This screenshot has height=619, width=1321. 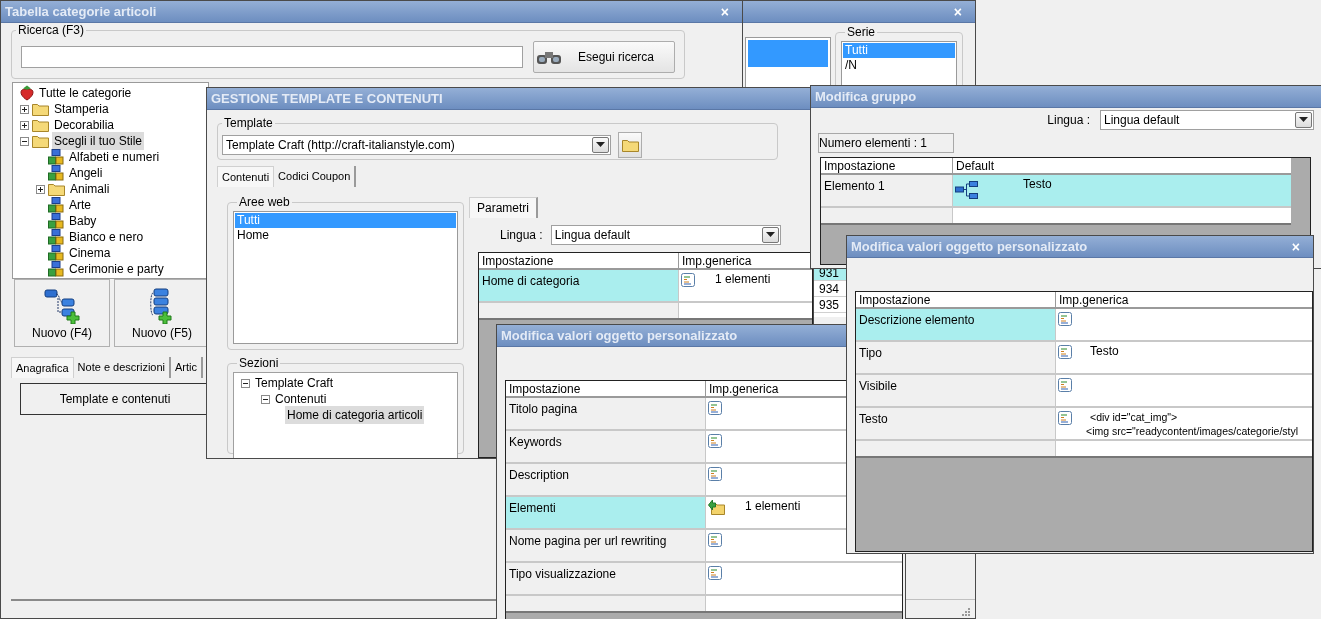 I want to click on table-cell: Elemento 1, so click(x=887, y=190).